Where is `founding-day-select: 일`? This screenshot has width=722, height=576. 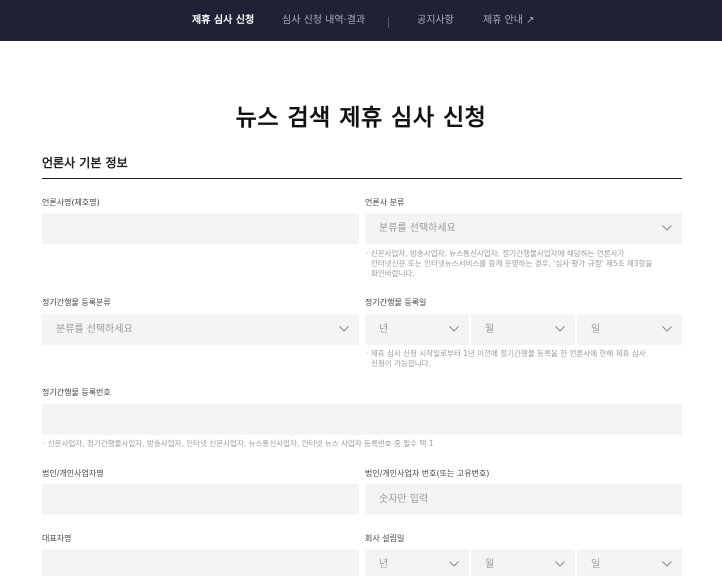 founding-day-select: 일 is located at coordinates (629, 562).